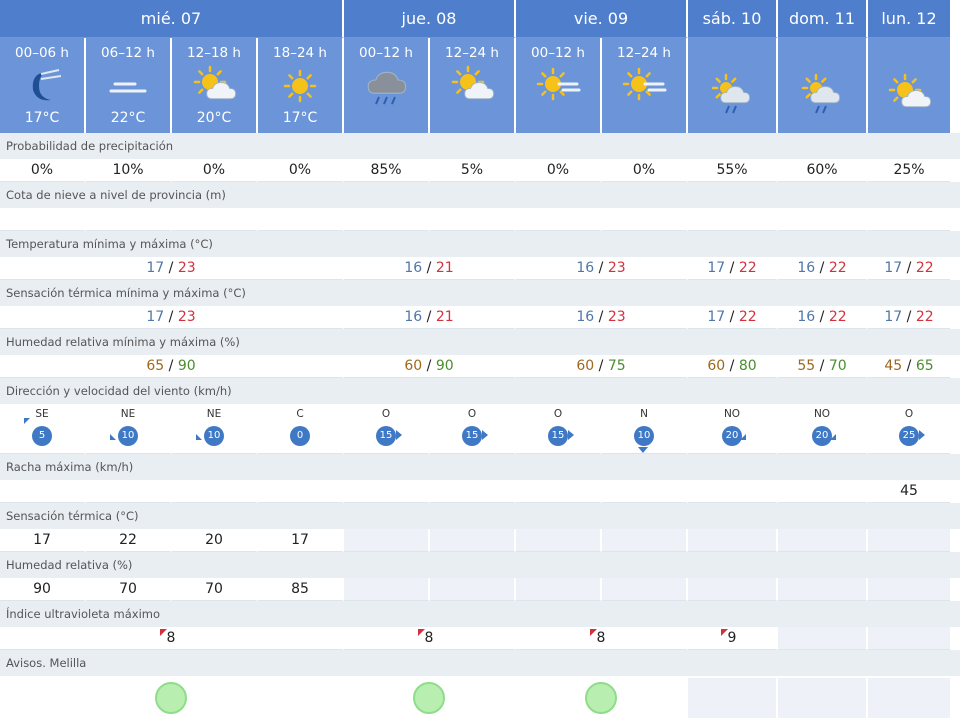  Describe the element at coordinates (822, 94) in the screenshot. I see `sun-rain-cloud-icon` at that location.